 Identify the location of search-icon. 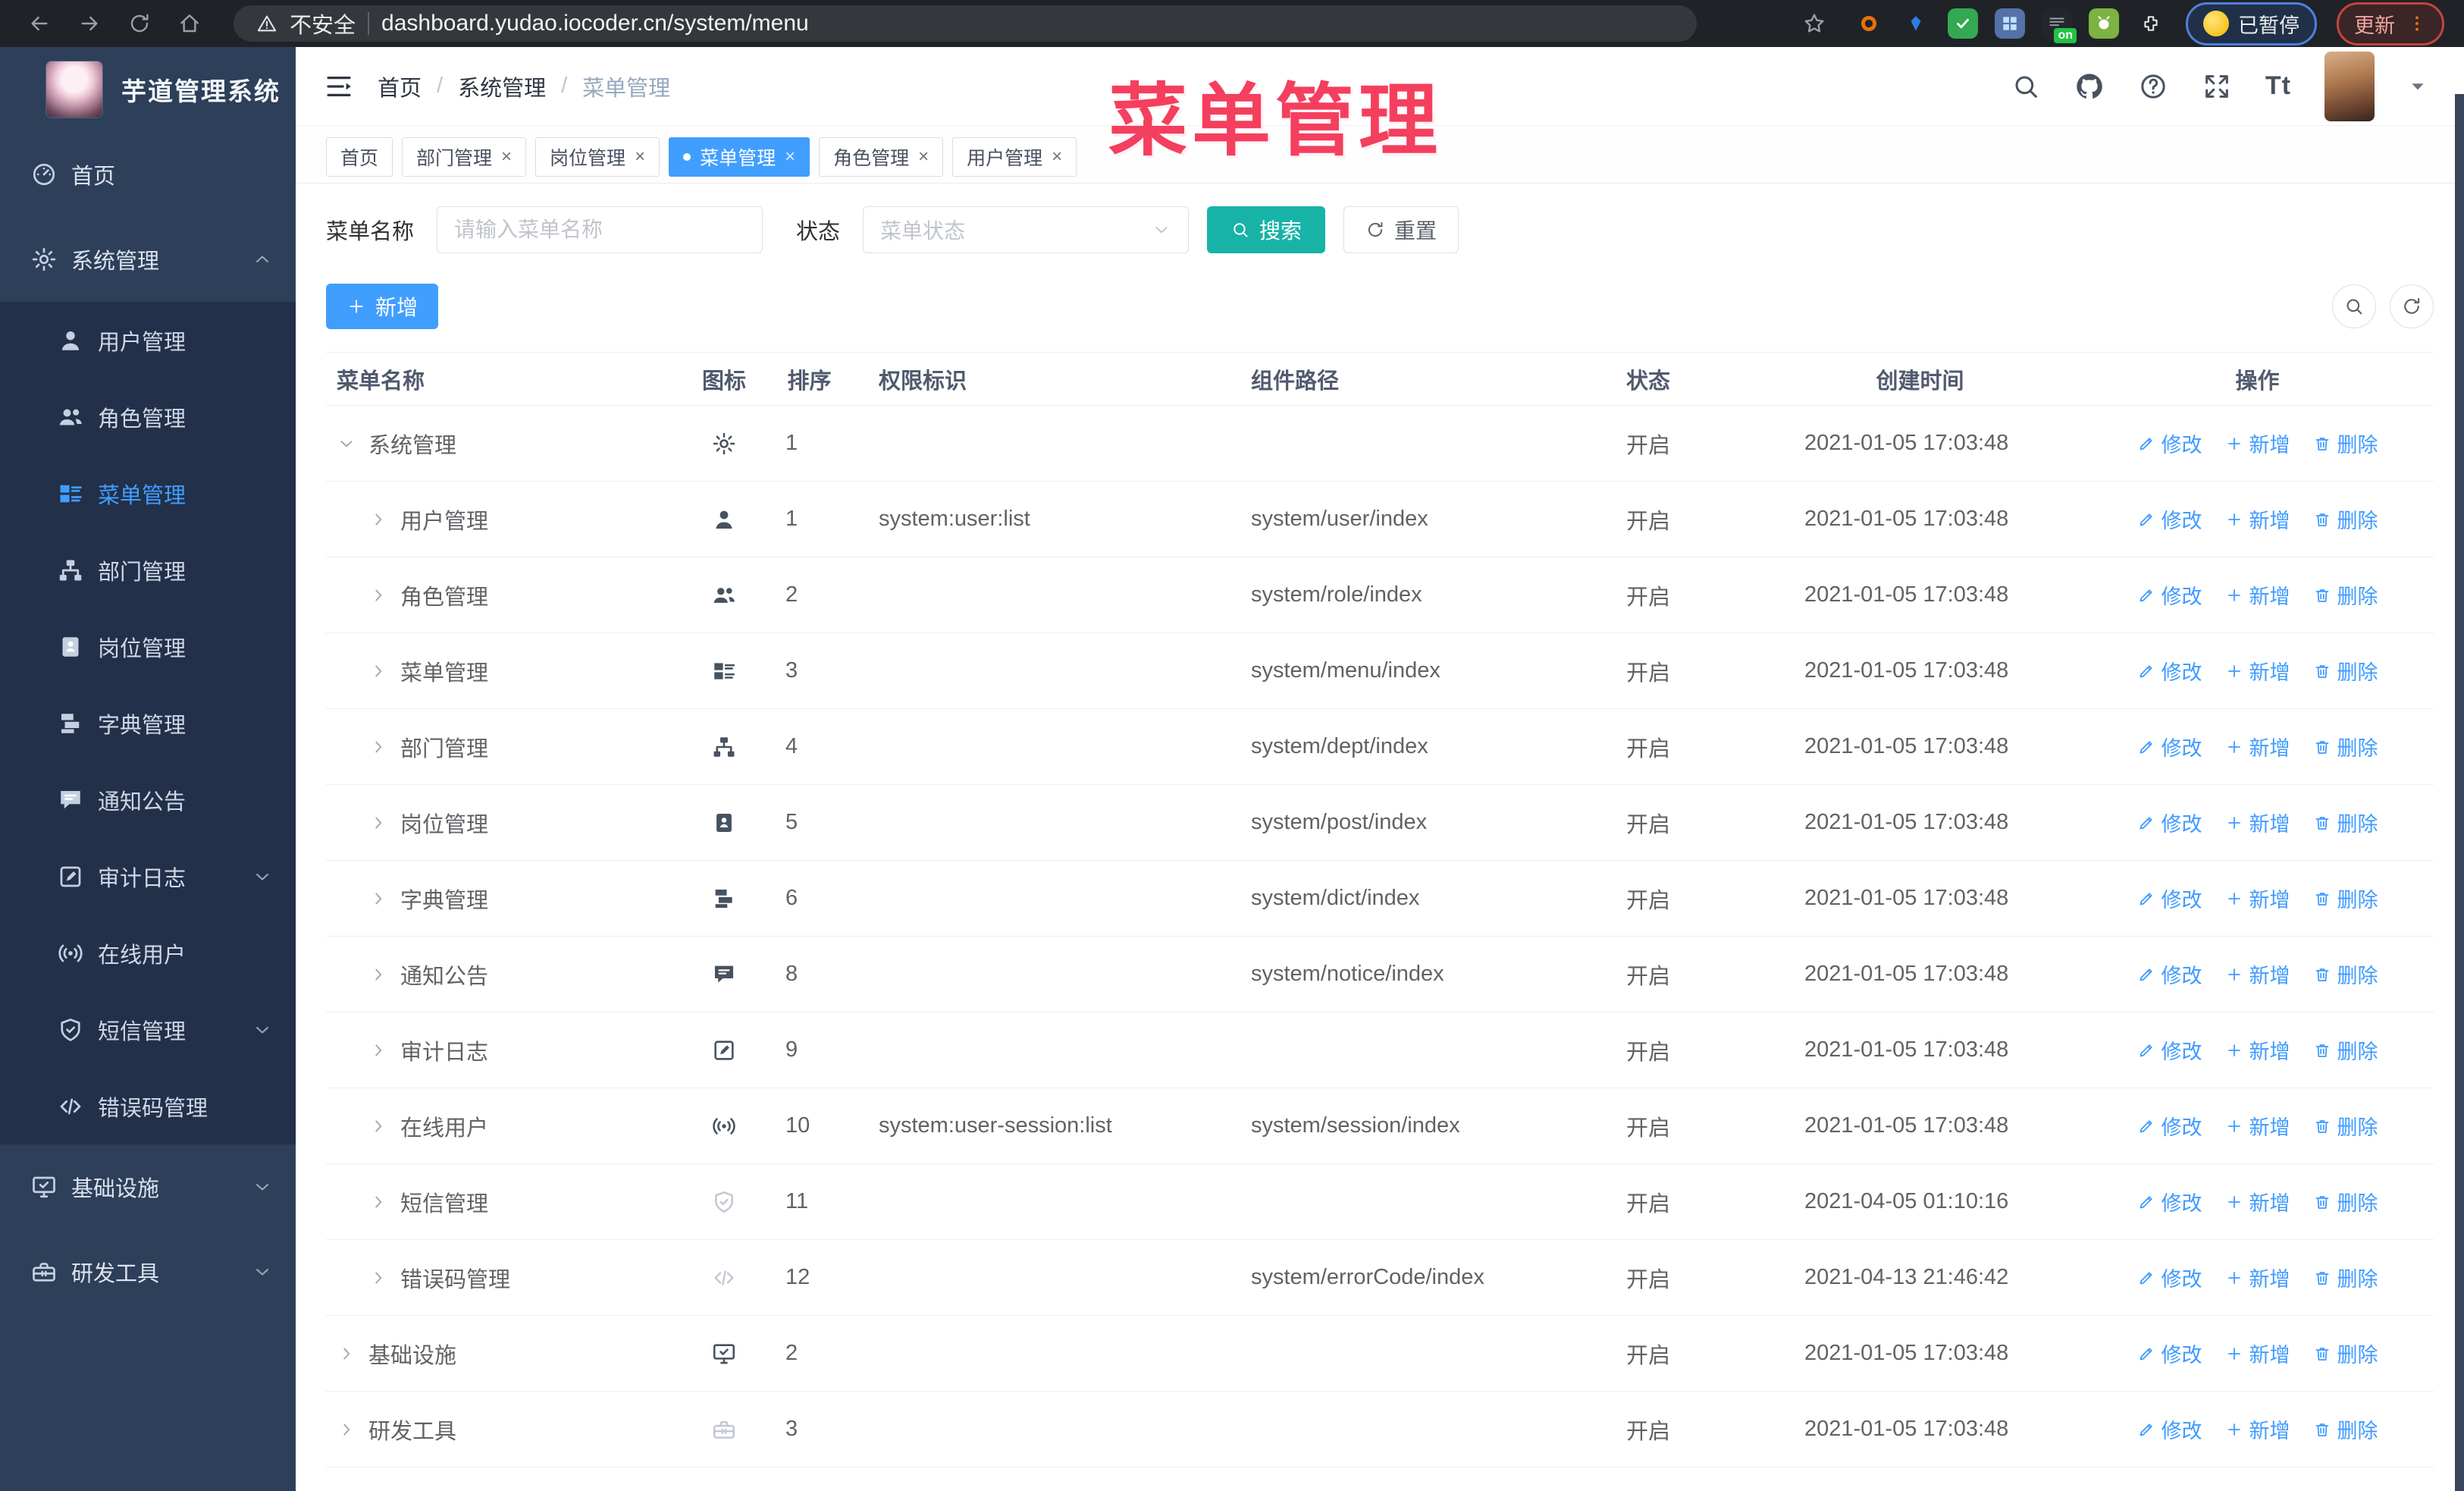
(2026, 86).